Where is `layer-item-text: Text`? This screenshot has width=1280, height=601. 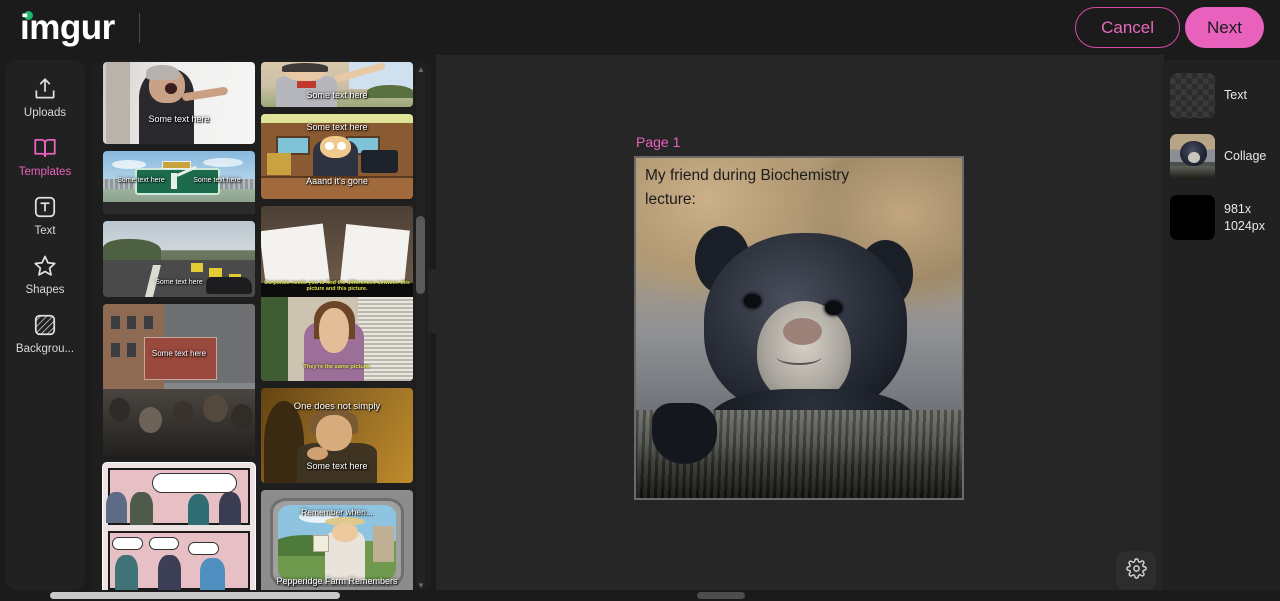
layer-item-text: Text is located at coordinates (1221, 95).